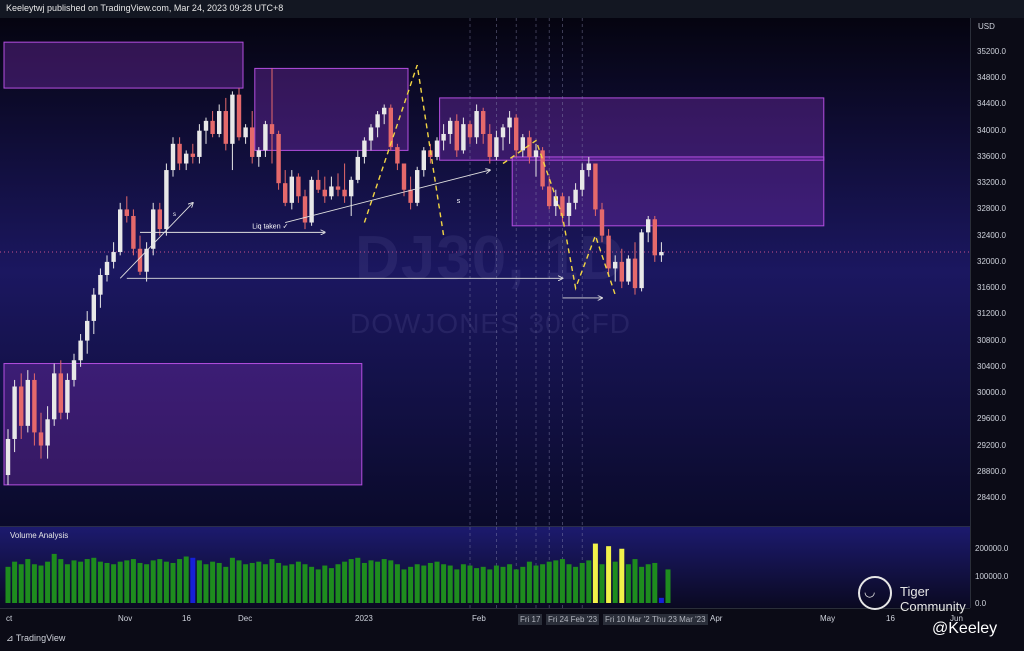 Image resolution: width=1024 pixels, height=651 pixels. I want to click on supply-demand-zone, so click(668, 191).